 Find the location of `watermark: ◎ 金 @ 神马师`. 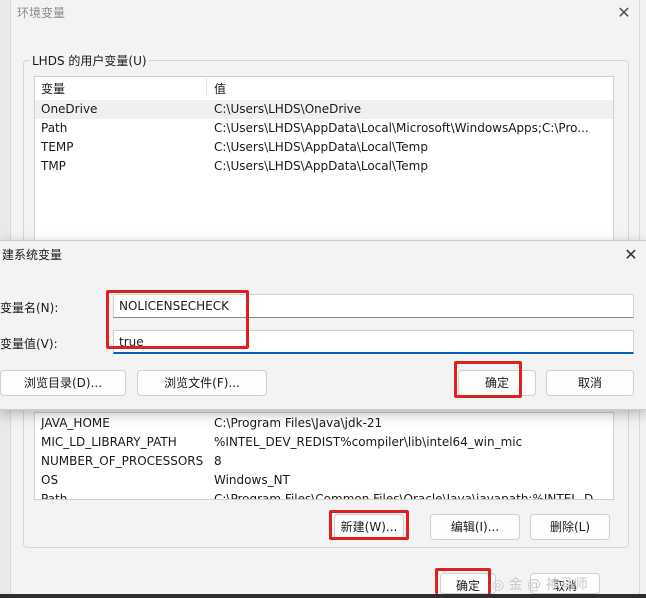

watermark: ◎ 金 @ 神马师 is located at coordinates (540, 585).